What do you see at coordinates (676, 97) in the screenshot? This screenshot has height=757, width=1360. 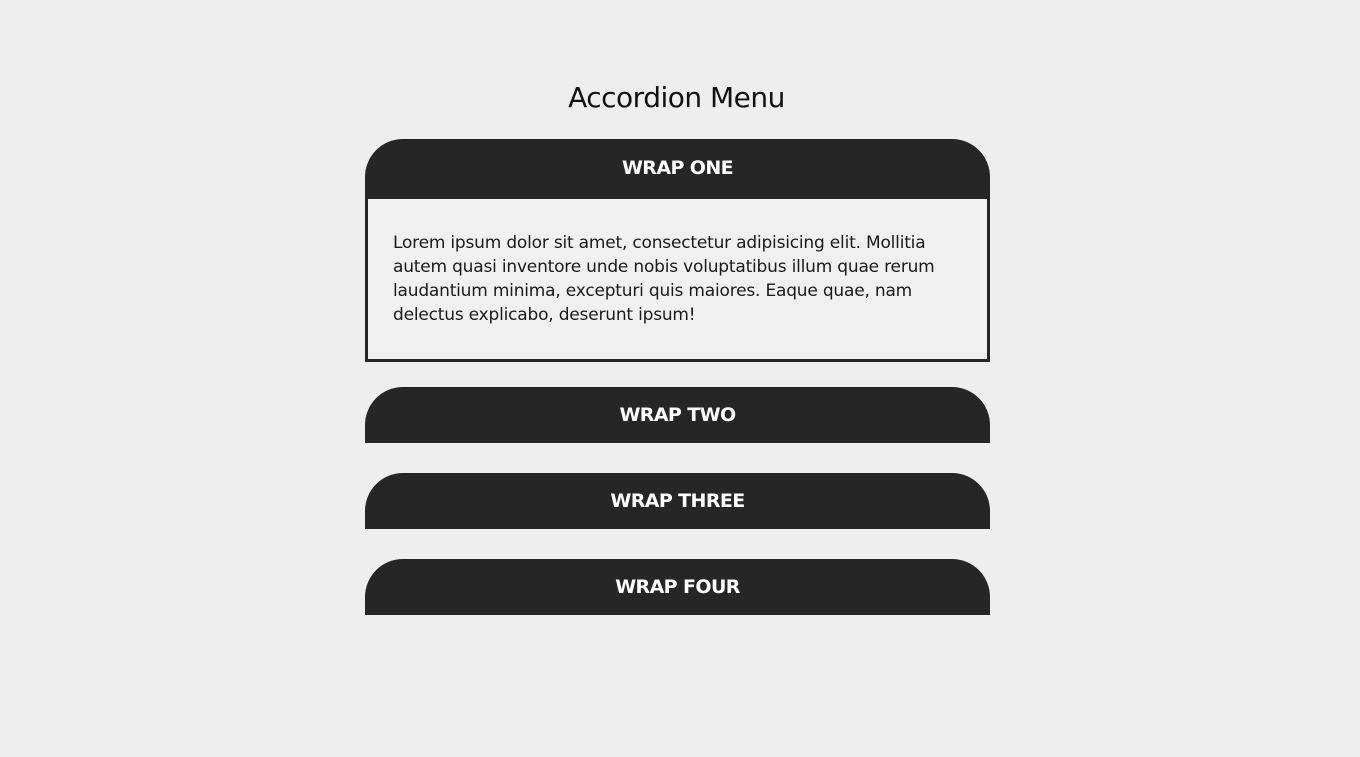 I see `page-title: Accordion Menu` at bounding box center [676, 97].